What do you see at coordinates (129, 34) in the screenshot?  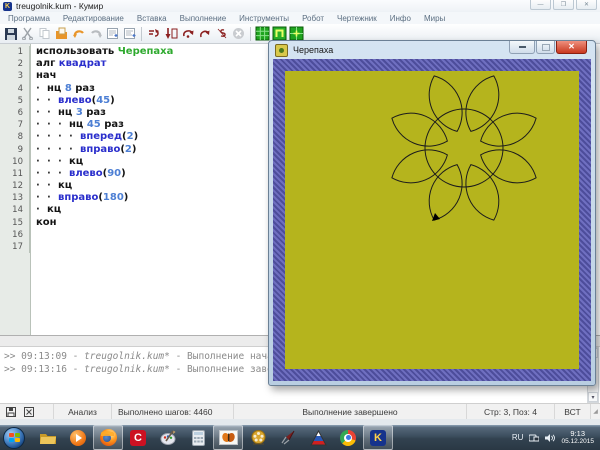 I see `insert-block-button` at bounding box center [129, 34].